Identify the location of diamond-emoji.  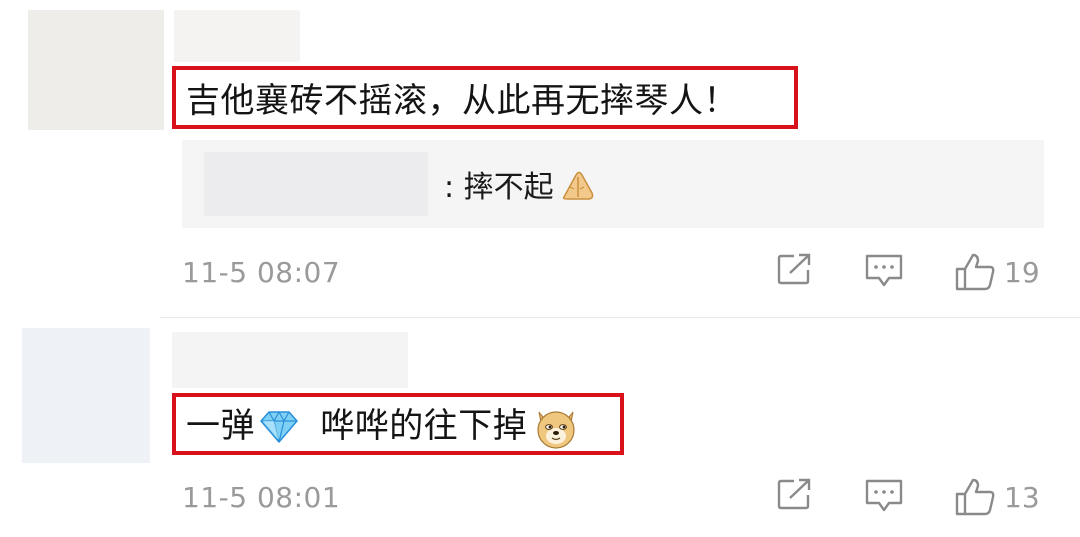
(279, 427).